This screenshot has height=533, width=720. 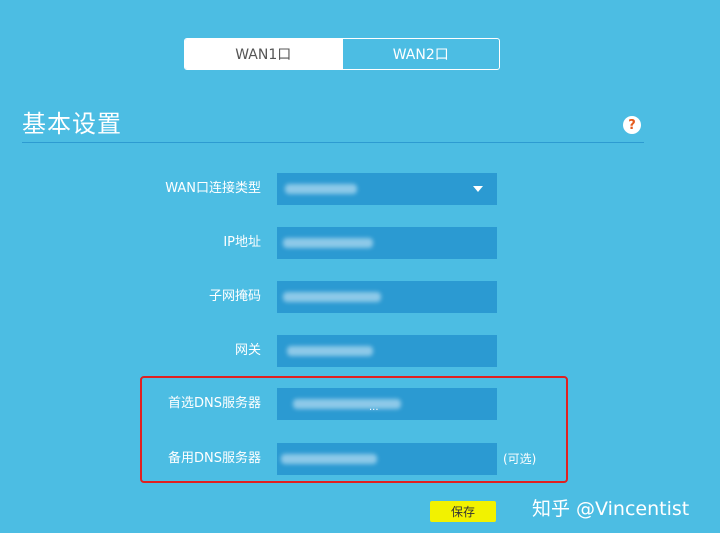 I want to click on question-mark-icon: ?, so click(x=632, y=125).